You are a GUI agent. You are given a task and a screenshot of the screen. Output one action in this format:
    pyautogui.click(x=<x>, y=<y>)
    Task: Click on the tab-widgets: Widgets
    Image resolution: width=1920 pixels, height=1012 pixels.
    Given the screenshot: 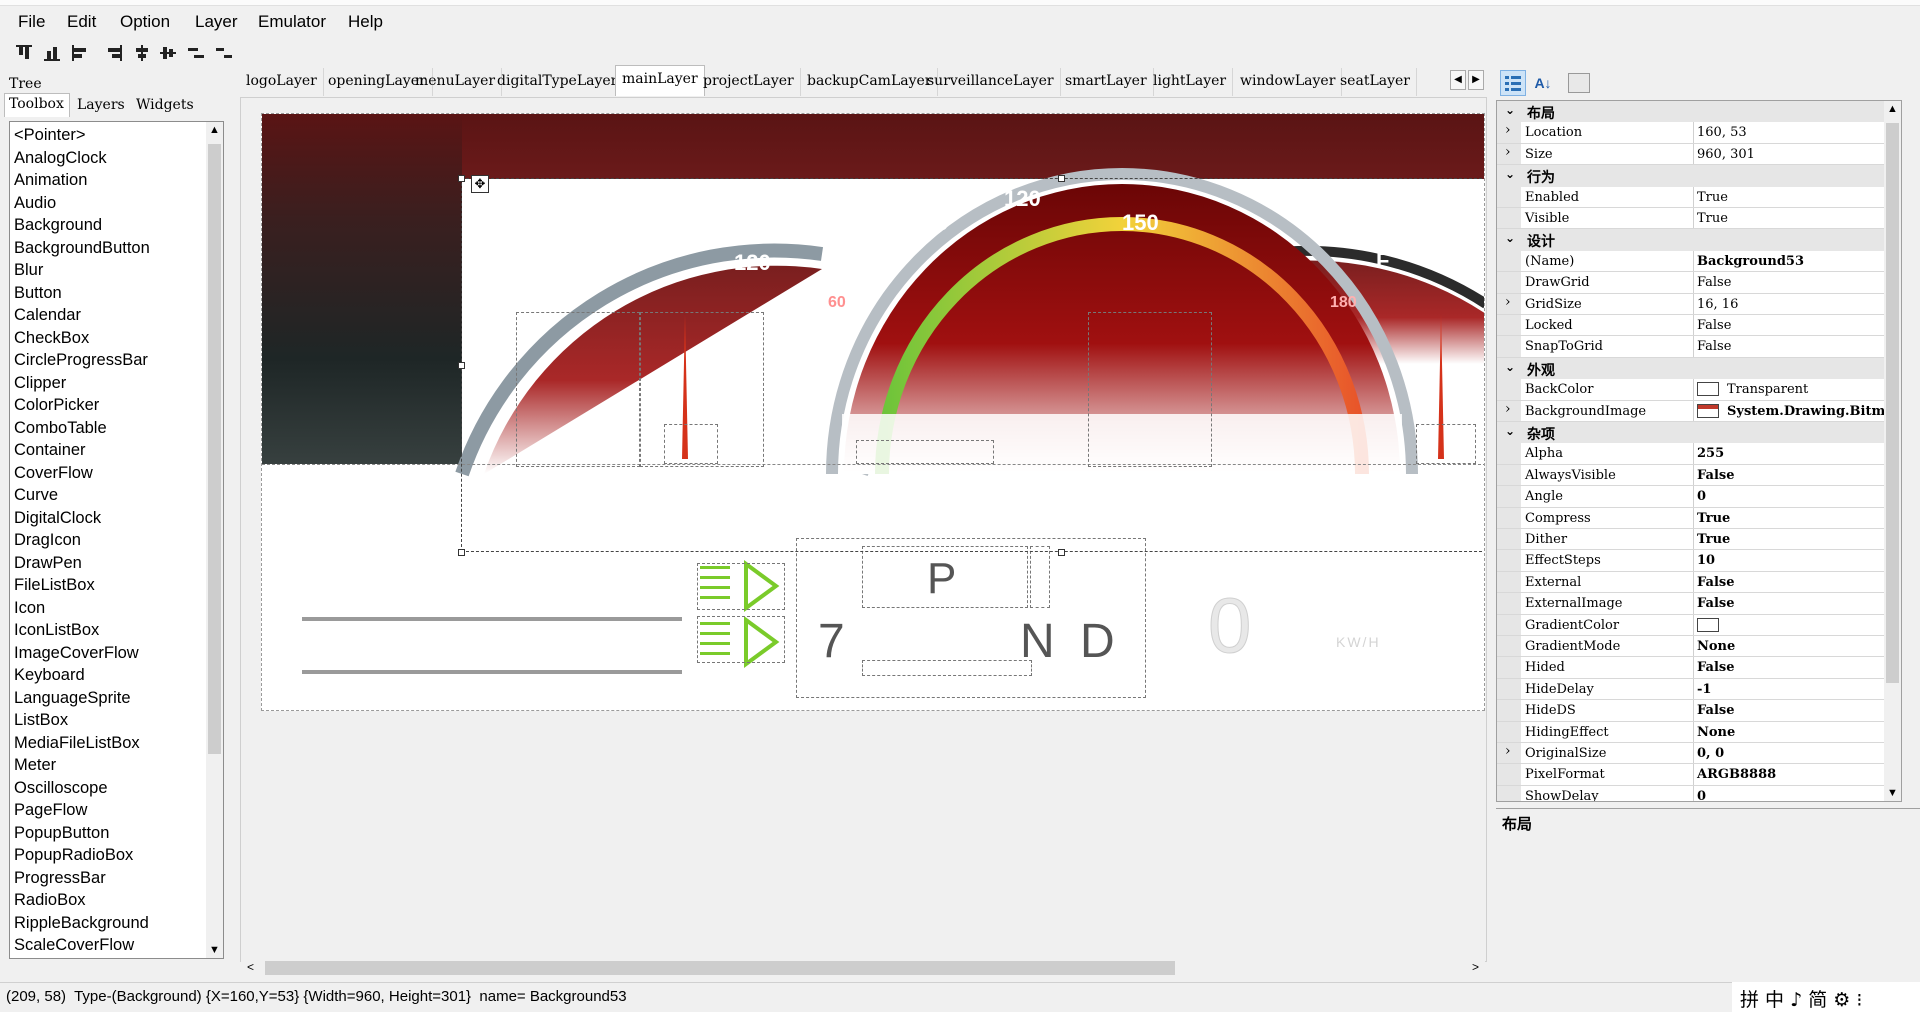 What is the action you would take?
    pyautogui.click(x=165, y=105)
    